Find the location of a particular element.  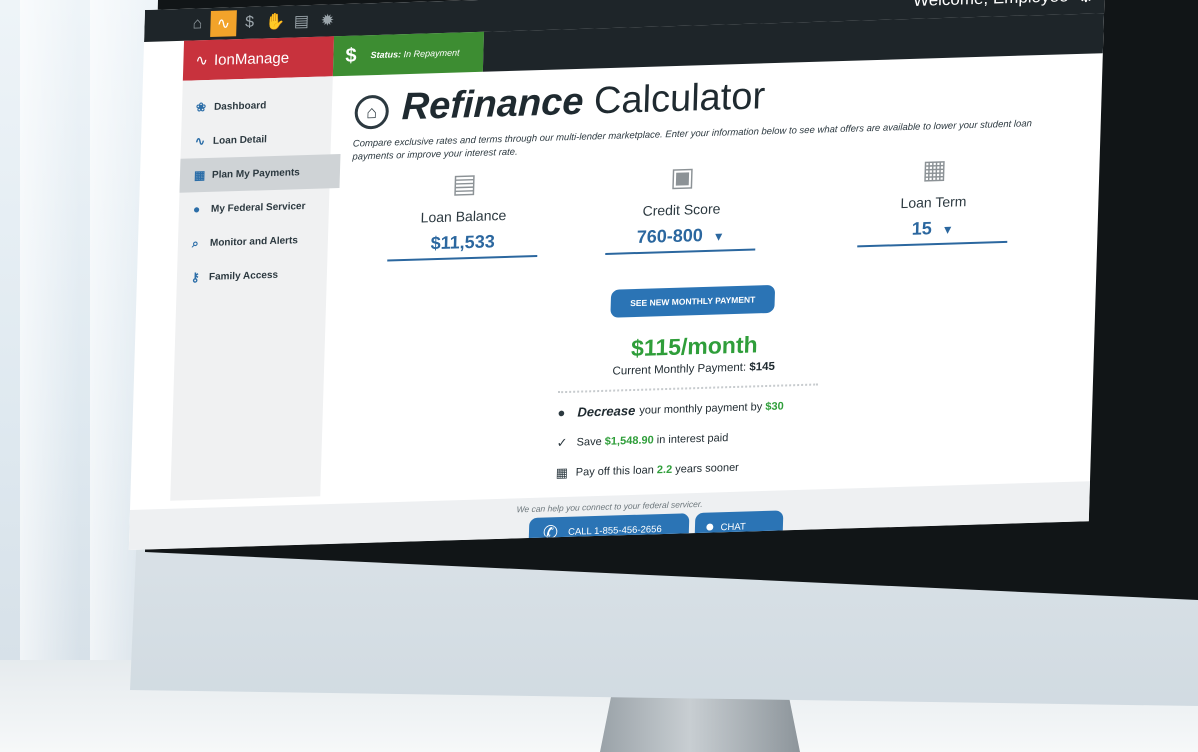

divider is located at coordinates (688, 388).